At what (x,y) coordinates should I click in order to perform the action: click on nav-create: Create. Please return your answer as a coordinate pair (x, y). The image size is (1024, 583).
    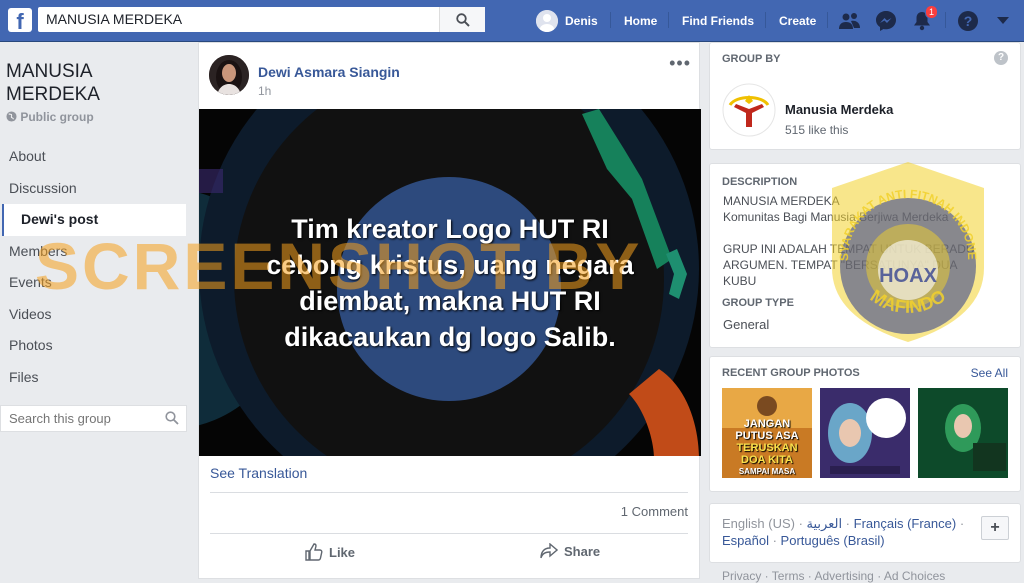
    Looking at the image, I should click on (797, 21).